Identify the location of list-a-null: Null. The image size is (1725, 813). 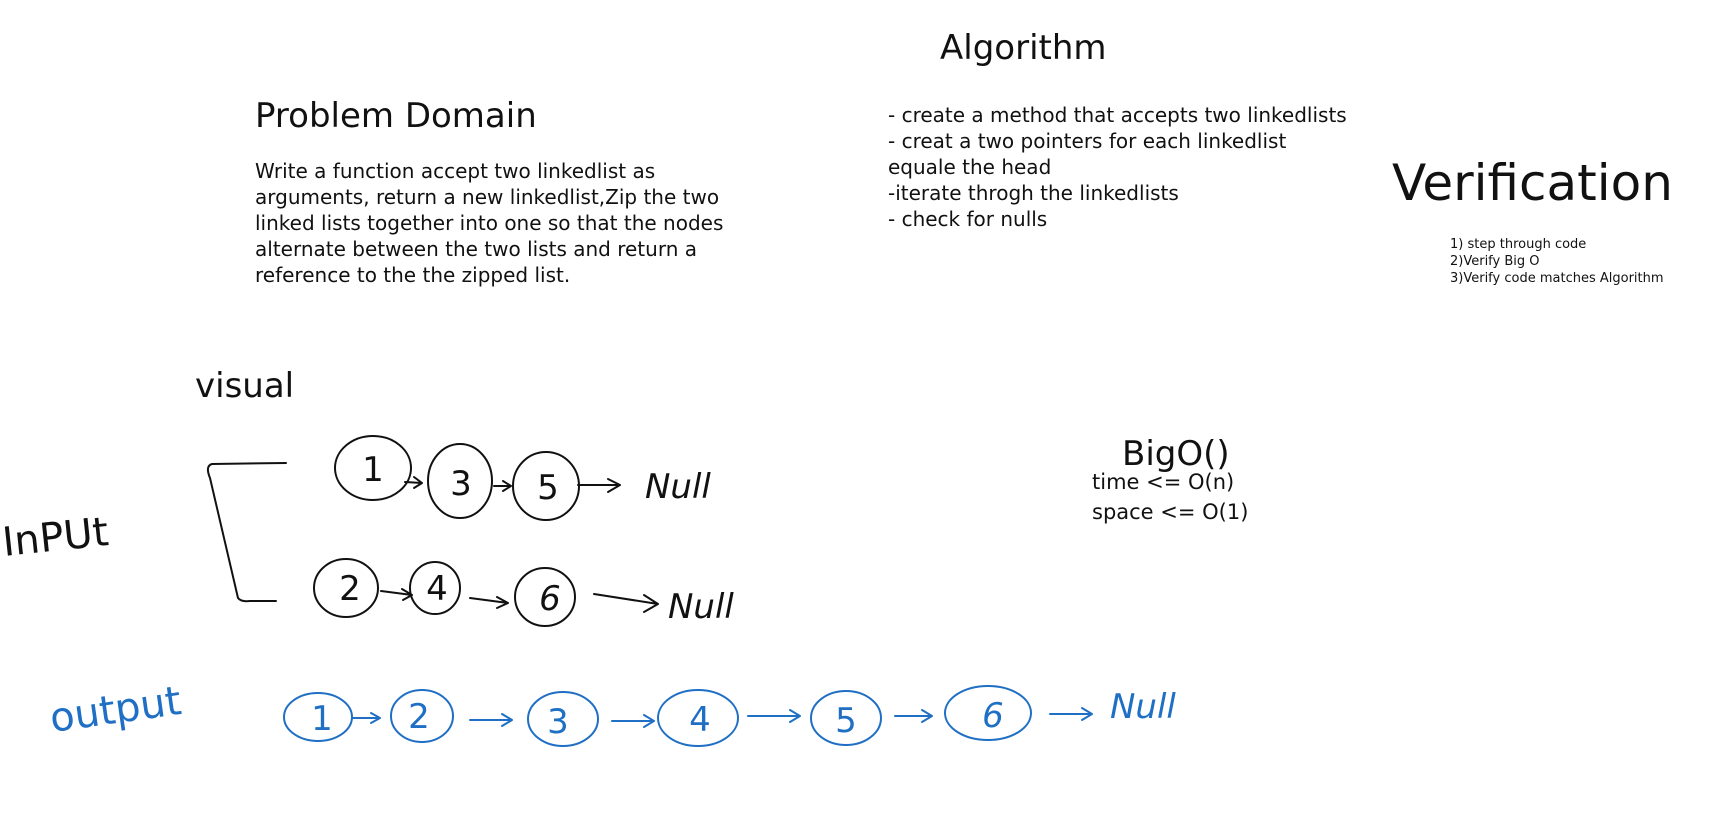
(678, 487).